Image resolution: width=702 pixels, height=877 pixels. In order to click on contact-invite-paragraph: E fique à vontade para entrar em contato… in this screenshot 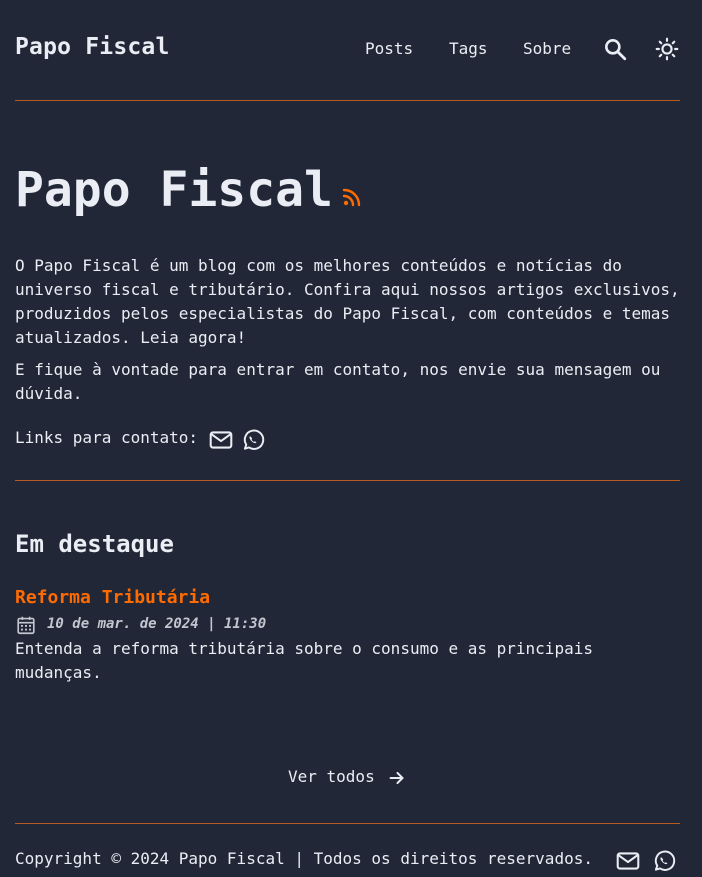, I will do `click(338, 381)`.